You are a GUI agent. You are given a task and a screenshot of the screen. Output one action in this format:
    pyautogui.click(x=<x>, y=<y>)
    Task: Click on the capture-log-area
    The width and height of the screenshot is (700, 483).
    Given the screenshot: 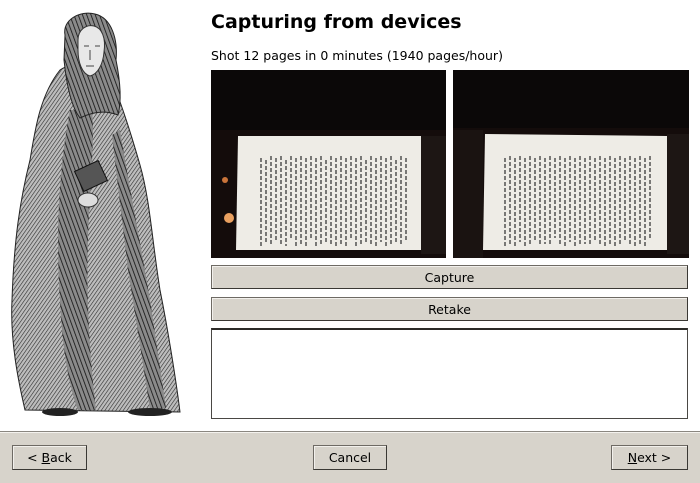 What is the action you would take?
    pyautogui.click(x=449, y=373)
    